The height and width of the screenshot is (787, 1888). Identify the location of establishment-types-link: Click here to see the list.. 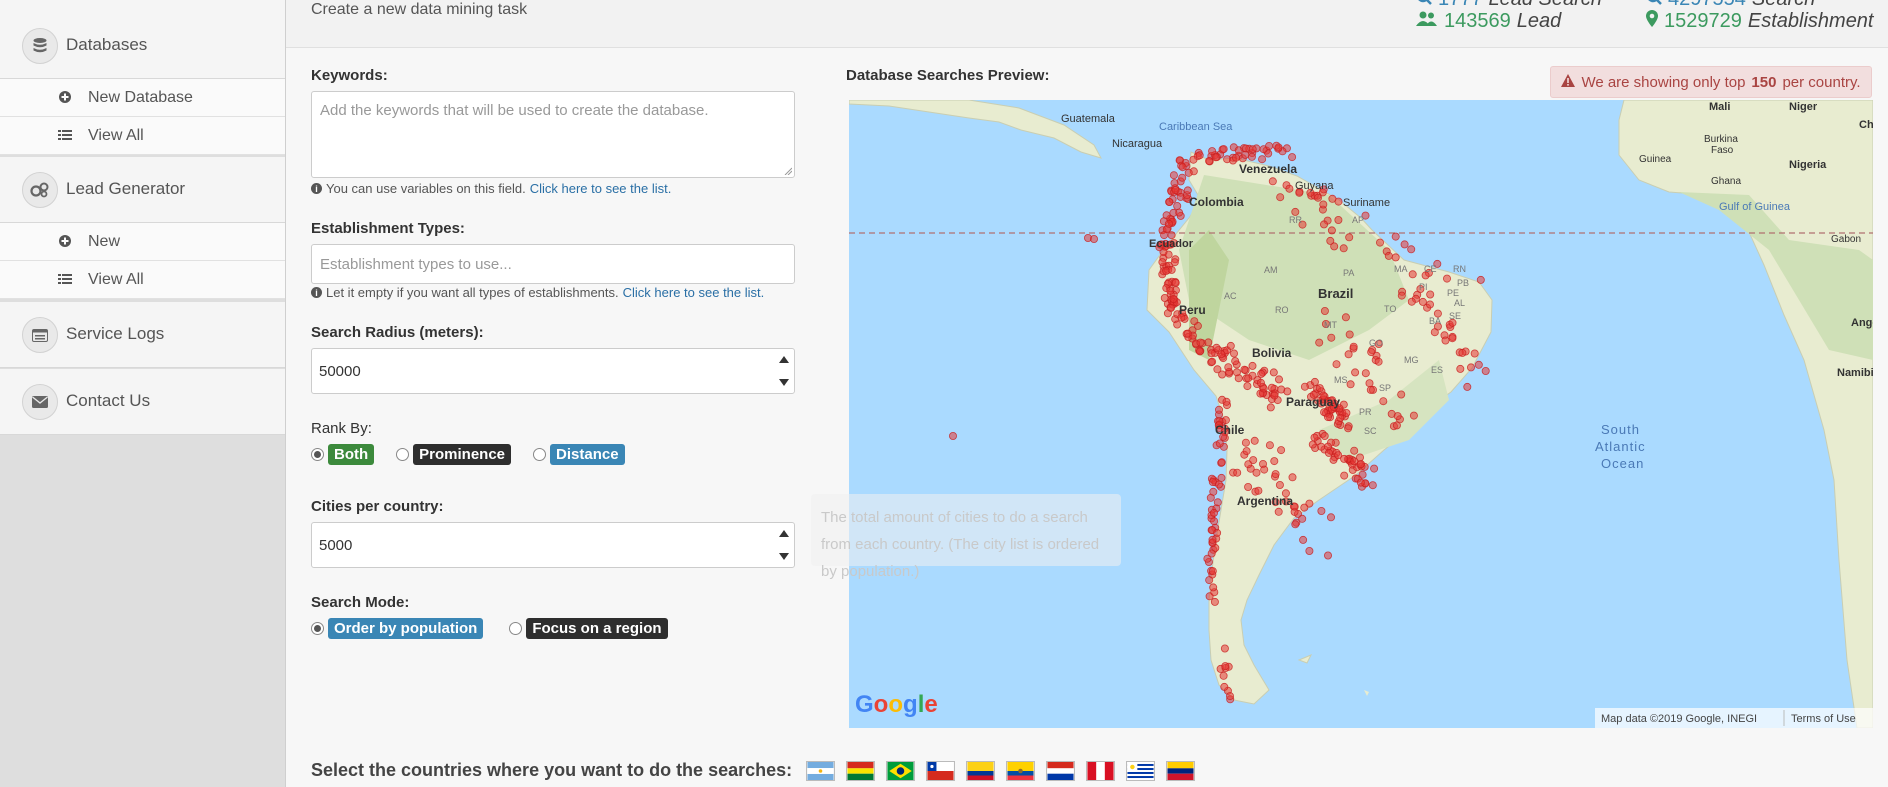
(694, 292).